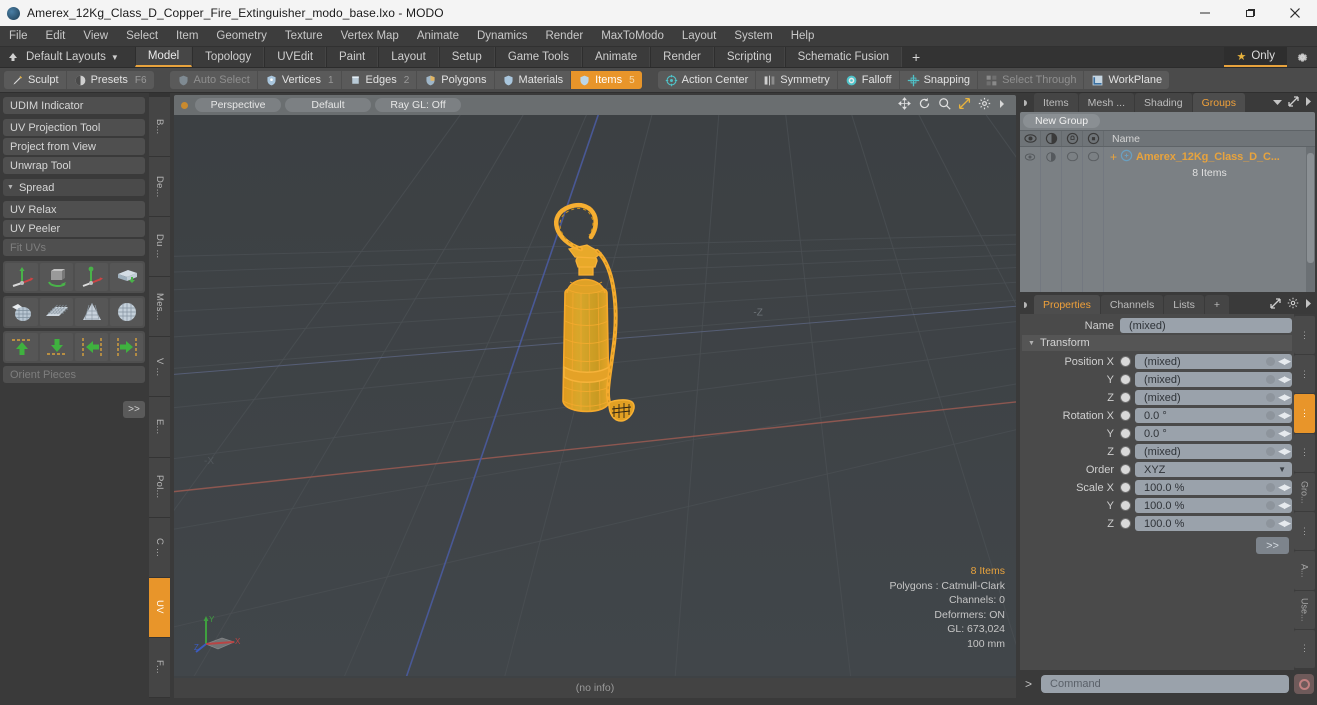  I want to click on tab-channels: Channels, so click(1132, 304).